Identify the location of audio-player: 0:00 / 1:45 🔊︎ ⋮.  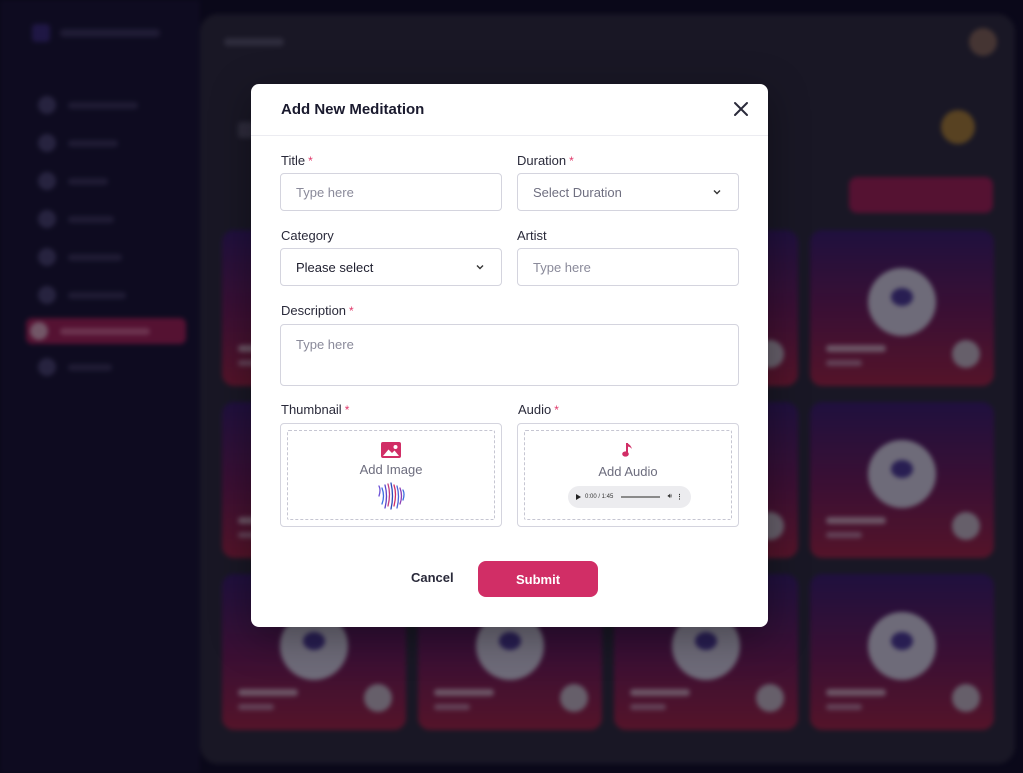
(629, 497).